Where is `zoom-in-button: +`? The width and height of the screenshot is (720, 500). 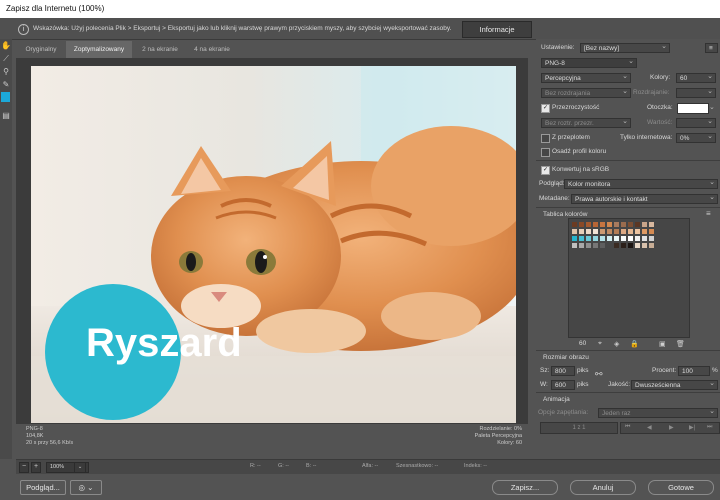
zoom-in-button: + is located at coordinates (36, 467).